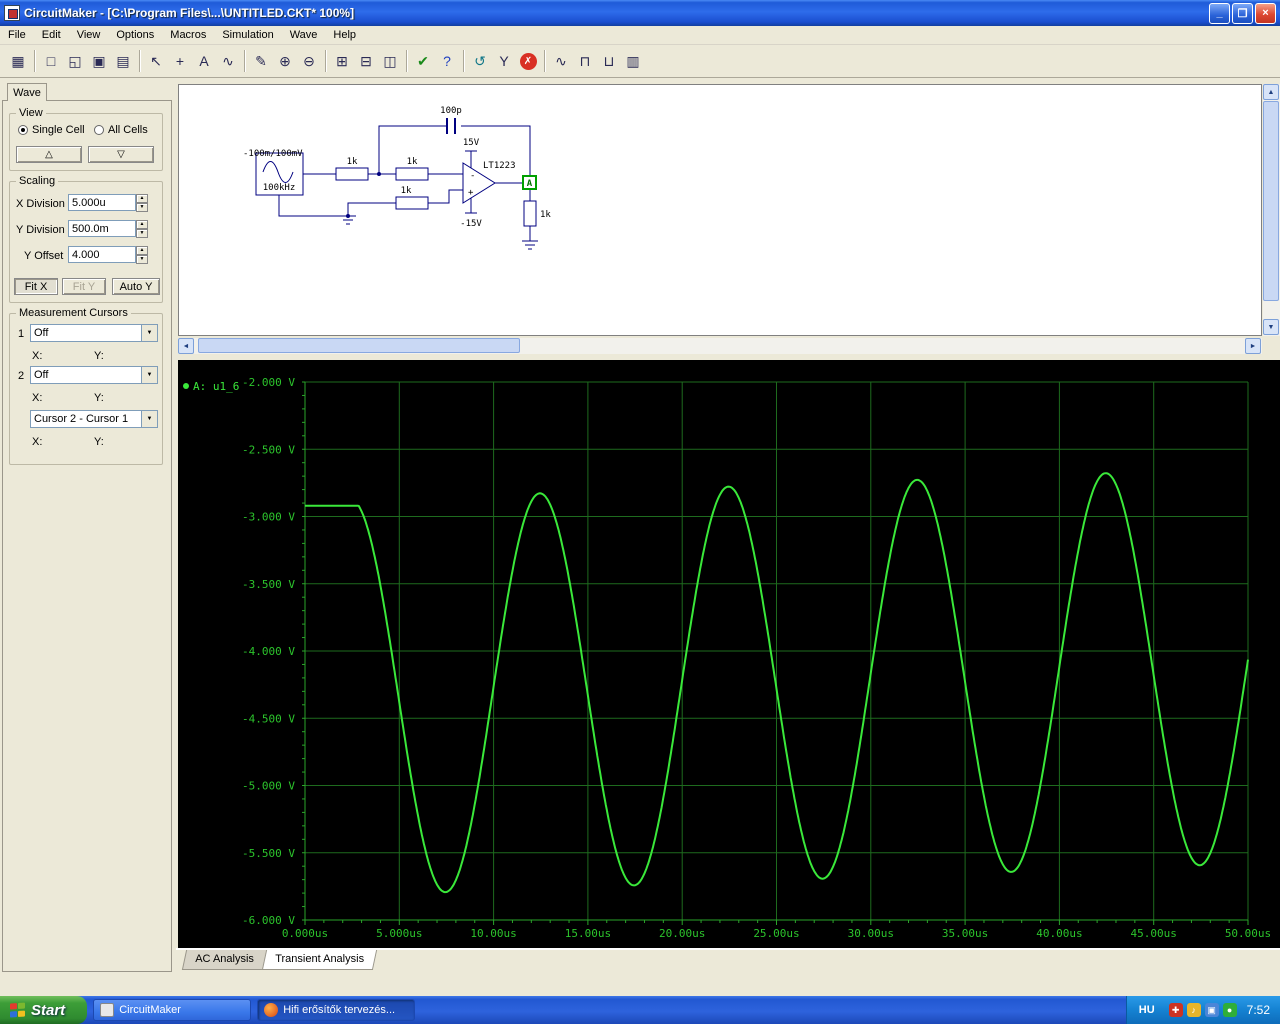 The height and width of the screenshot is (1024, 1280). I want to click on scope-display-icon: ▥, so click(633, 61).